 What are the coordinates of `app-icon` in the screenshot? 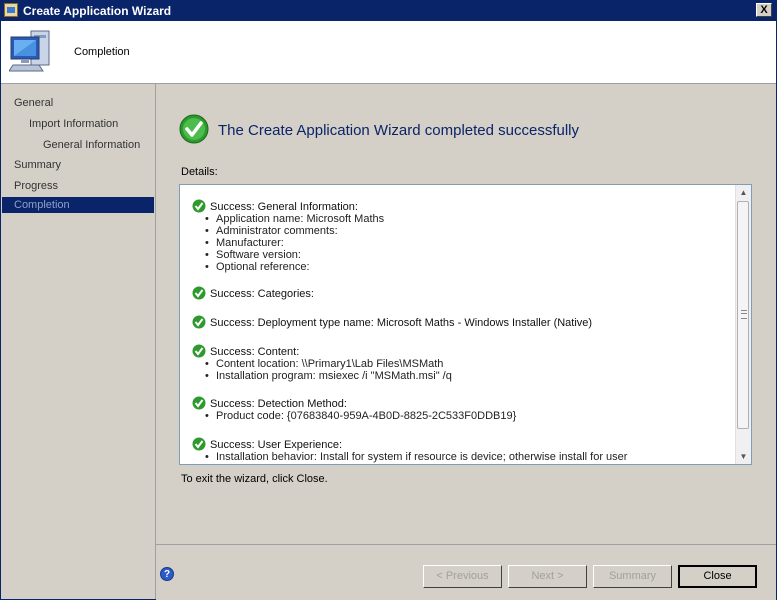 It's located at (11, 10).